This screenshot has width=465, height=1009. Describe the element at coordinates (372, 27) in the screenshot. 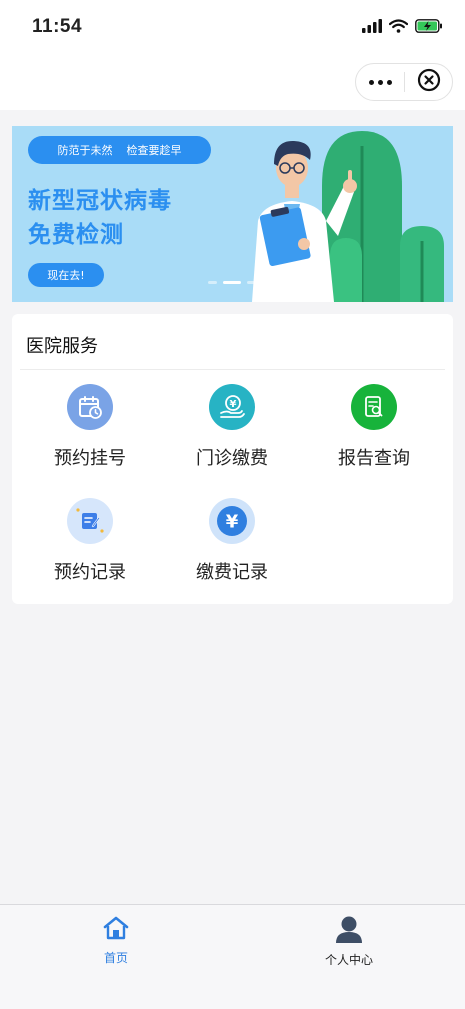

I see `signal-icon` at that location.